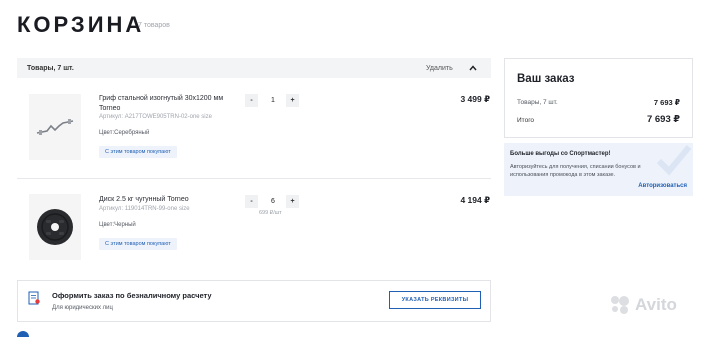 This screenshot has height=337, width=720. Describe the element at coordinates (154, 25) in the screenshot. I see `page-item-count: 7 товаров` at that location.